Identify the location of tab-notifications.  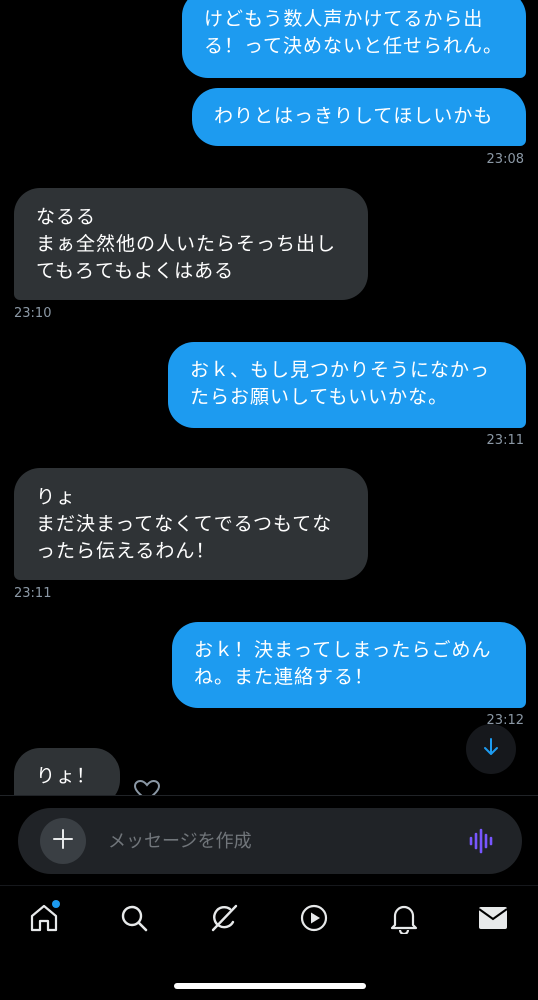
(404, 920).